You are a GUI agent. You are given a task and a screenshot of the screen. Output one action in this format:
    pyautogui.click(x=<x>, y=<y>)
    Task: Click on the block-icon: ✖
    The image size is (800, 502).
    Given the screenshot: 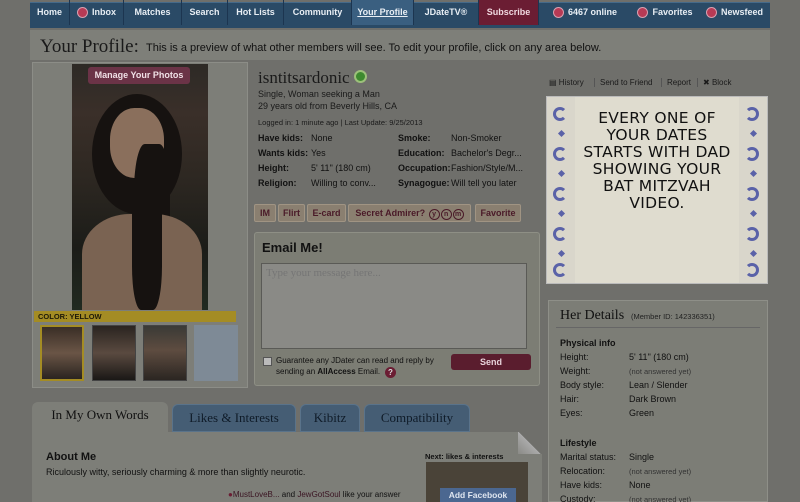 What is the action you would take?
    pyautogui.click(x=706, y=82)
    